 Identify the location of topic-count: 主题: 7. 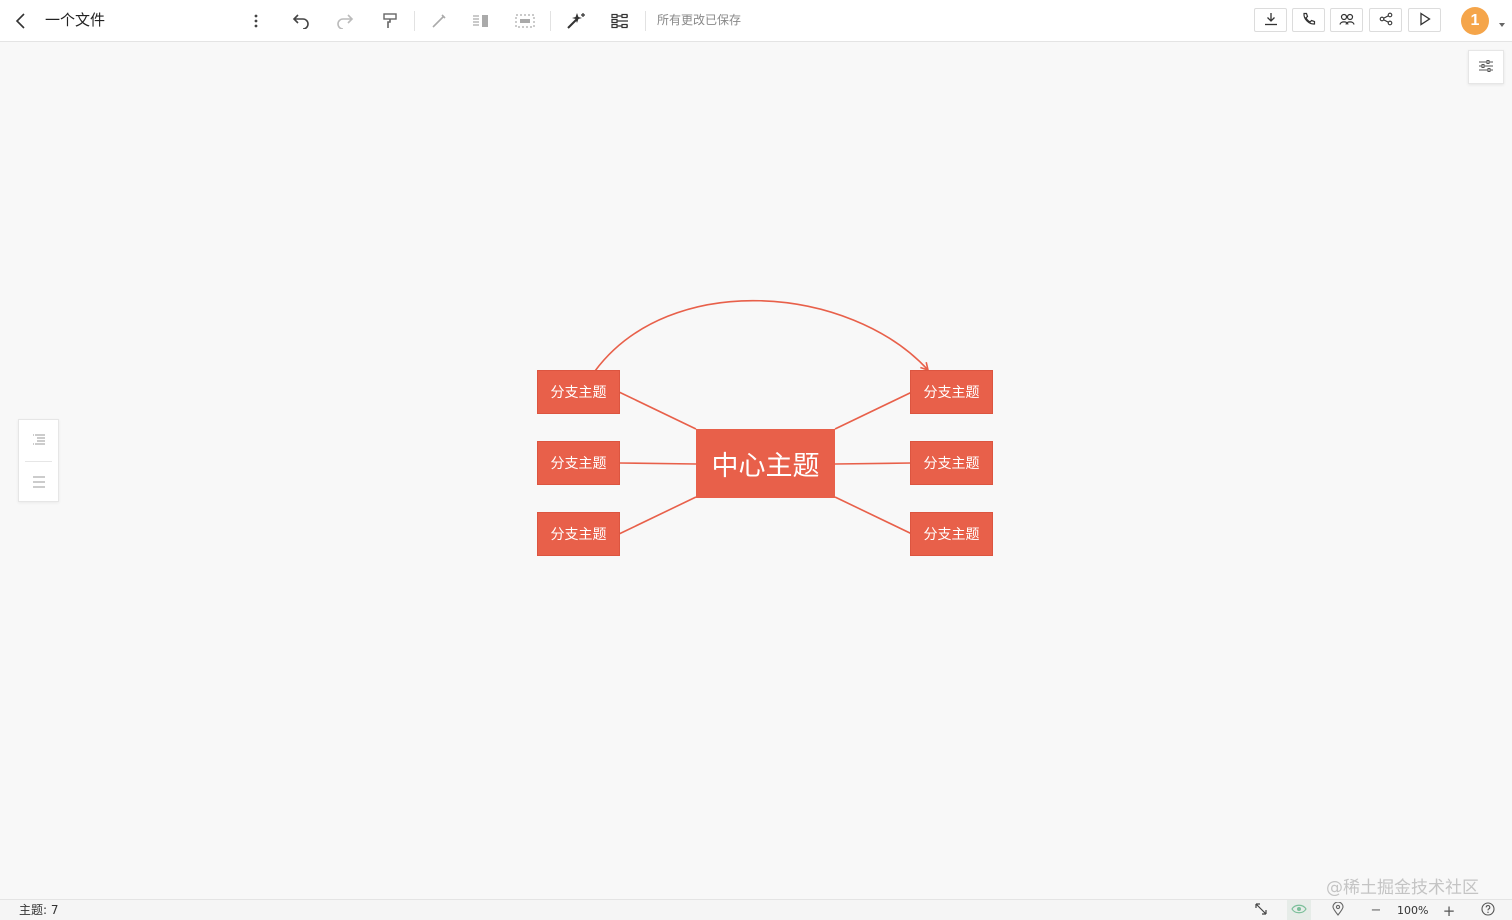
(39, 910).